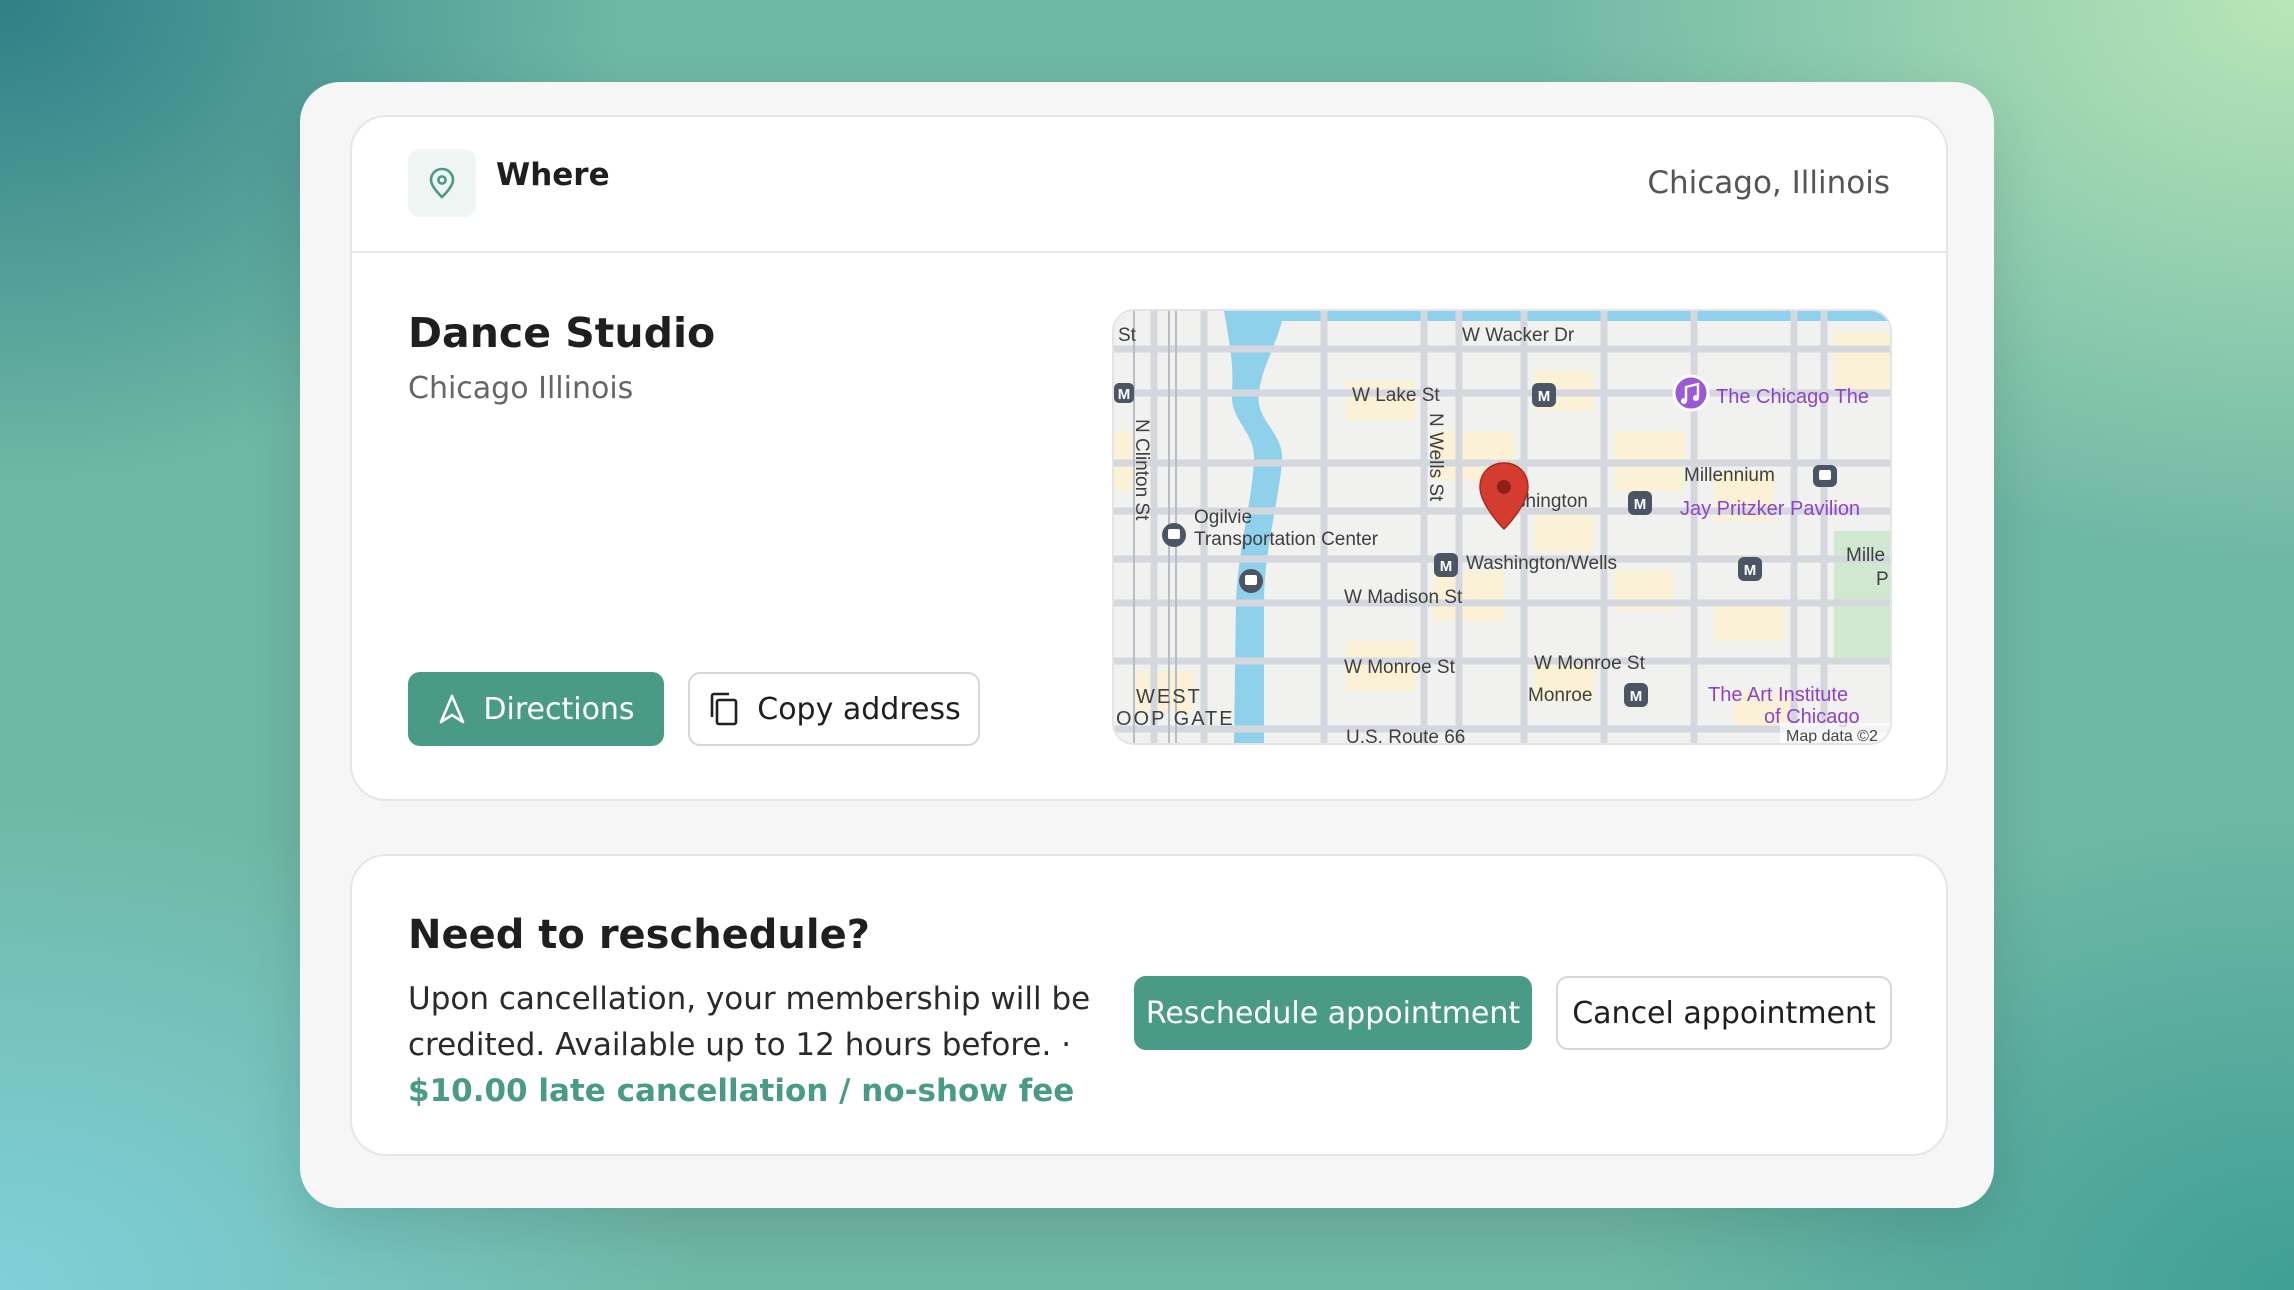 Image resolution: width=2294 pixels, height=1290 pixels. Describe the element at coordinates (859, 709) in the screenshot. I see `copy-address-label: Copy address` at that location.